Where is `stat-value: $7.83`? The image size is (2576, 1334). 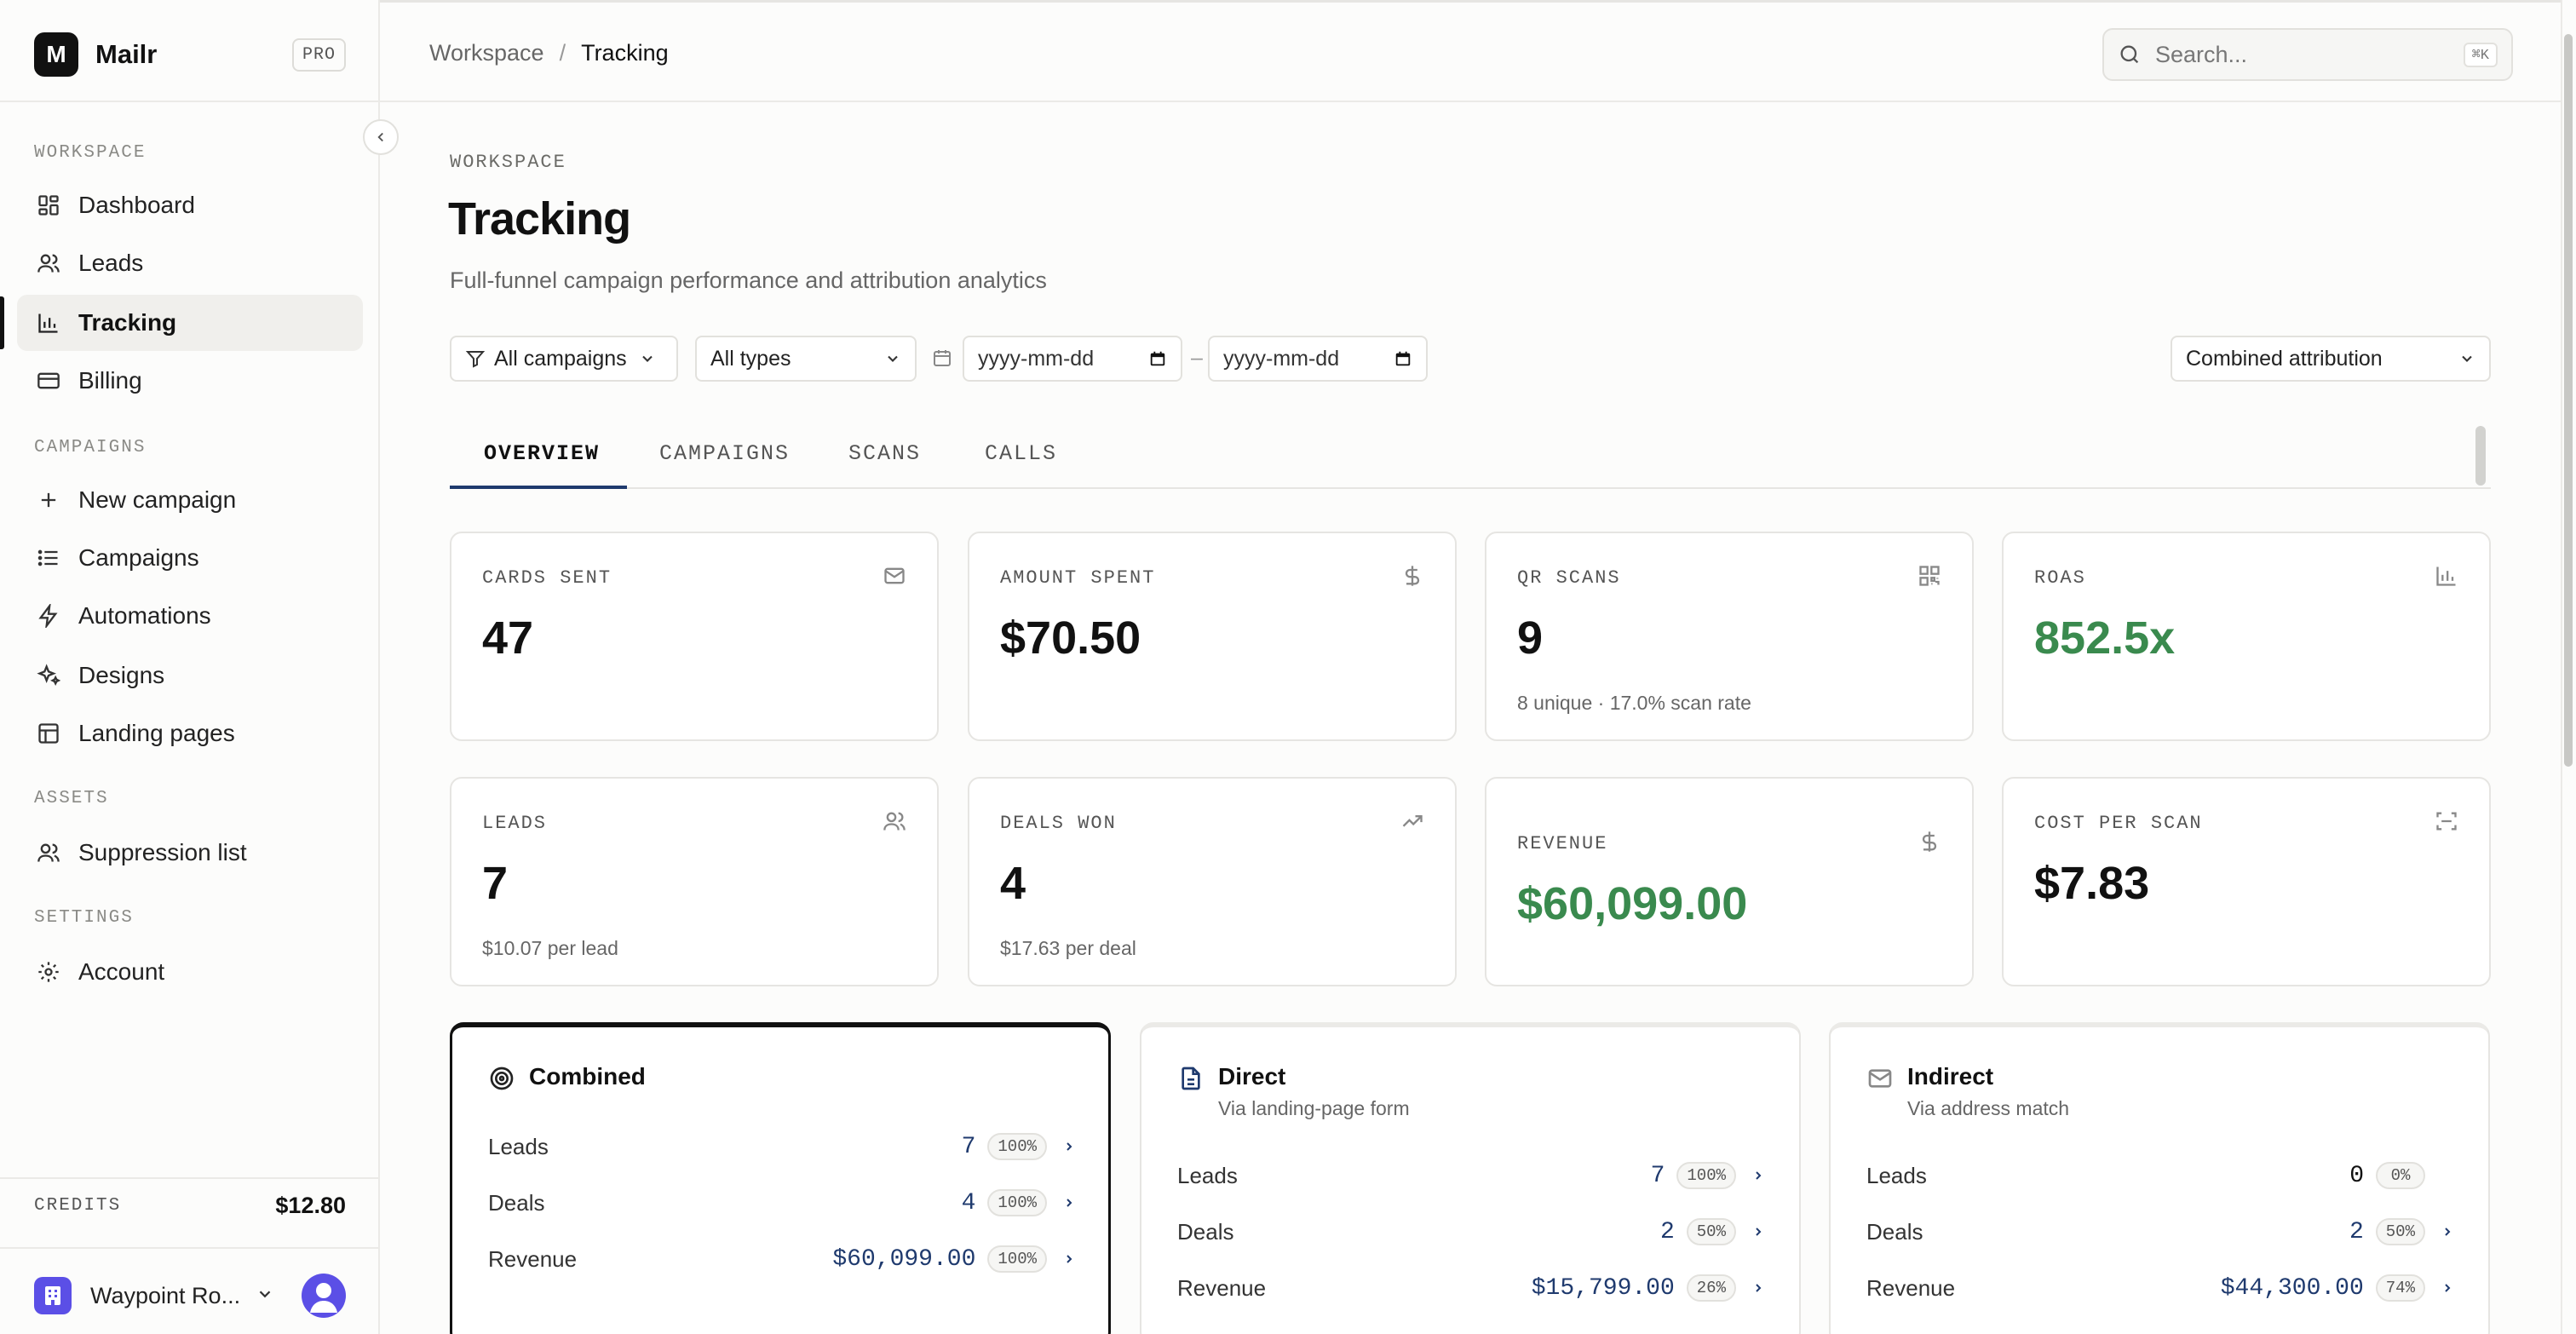
stat-value: $7.83 is located at coordinates (2092, 883).